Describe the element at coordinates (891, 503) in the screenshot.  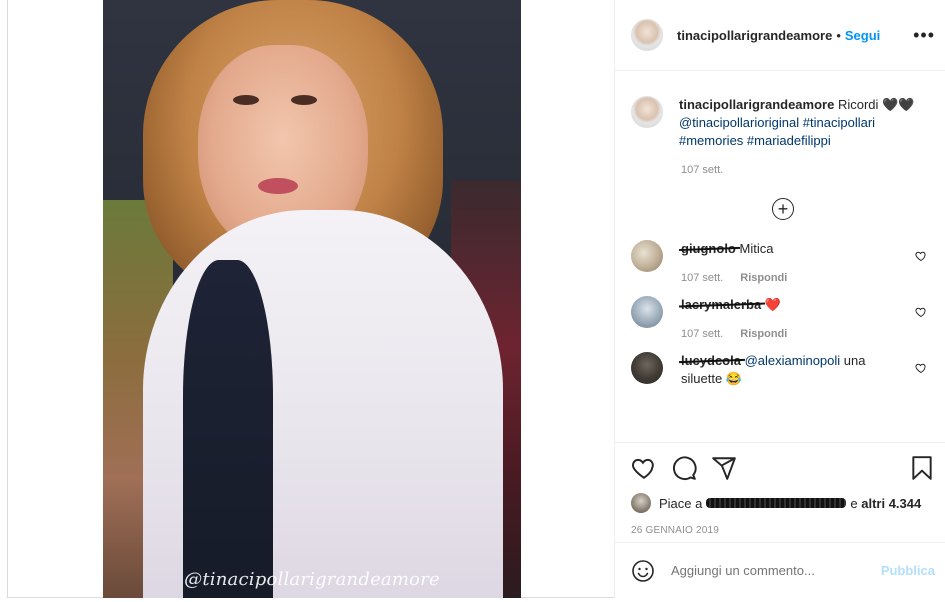
I see `likes-count-link: altri 4.344` at that location.